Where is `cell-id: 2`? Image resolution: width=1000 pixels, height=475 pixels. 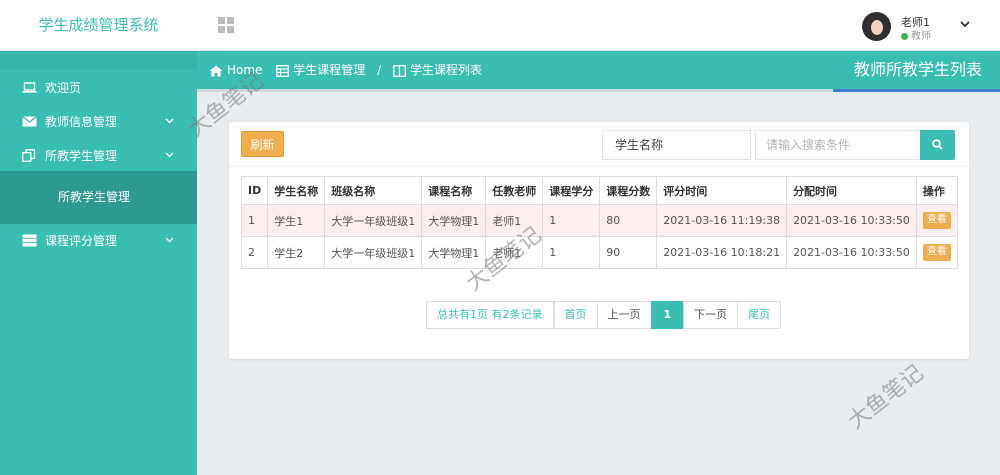 cell-id: 2 is located at coordinates (254, 252).